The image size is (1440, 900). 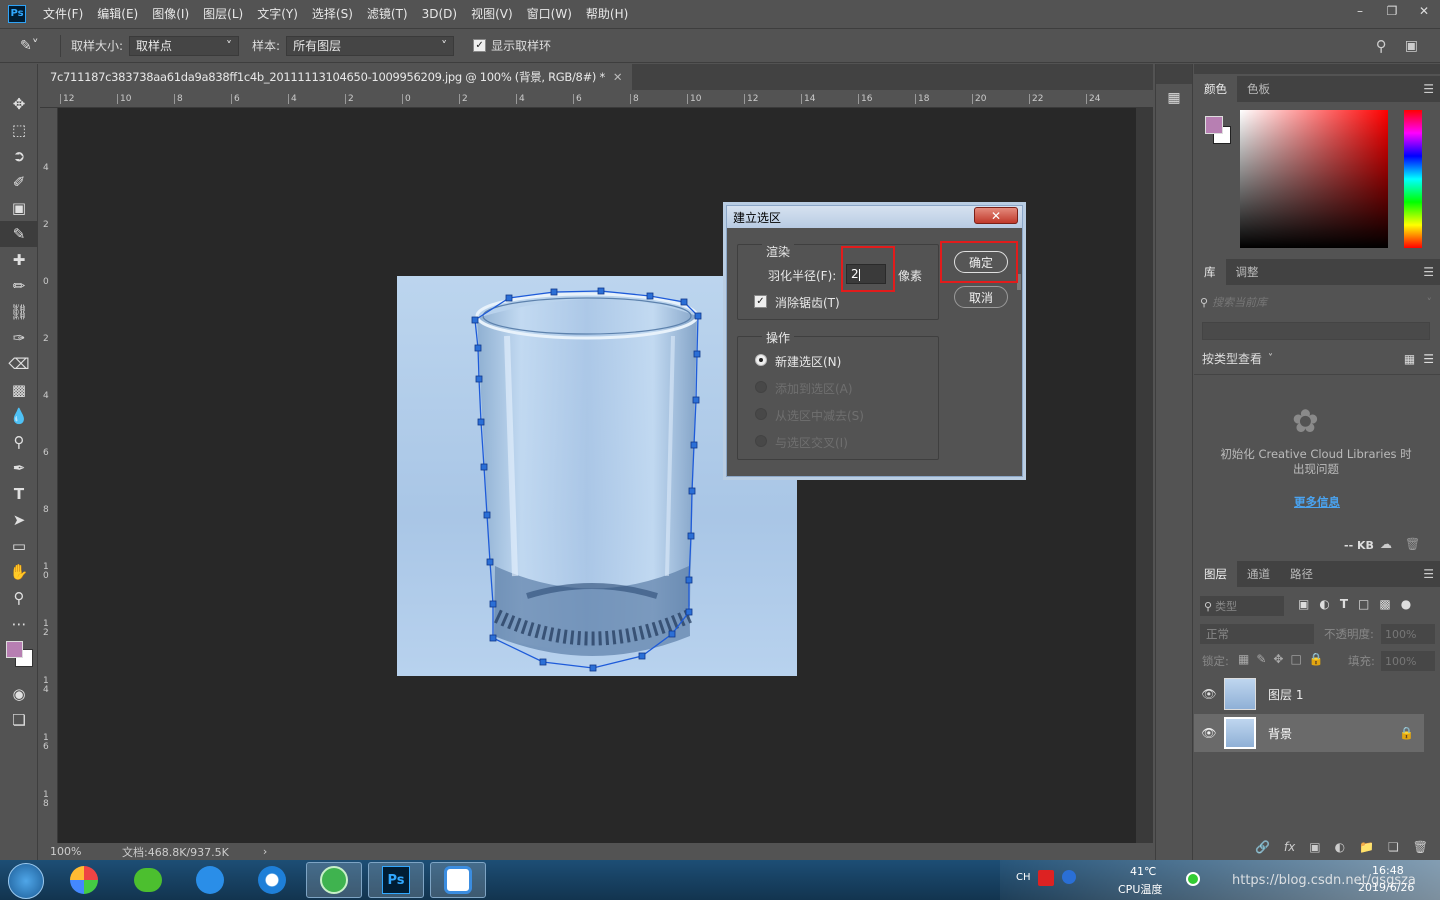 I want to click on marquee-tool-icon: ⬚, so click(x=19, y=130).